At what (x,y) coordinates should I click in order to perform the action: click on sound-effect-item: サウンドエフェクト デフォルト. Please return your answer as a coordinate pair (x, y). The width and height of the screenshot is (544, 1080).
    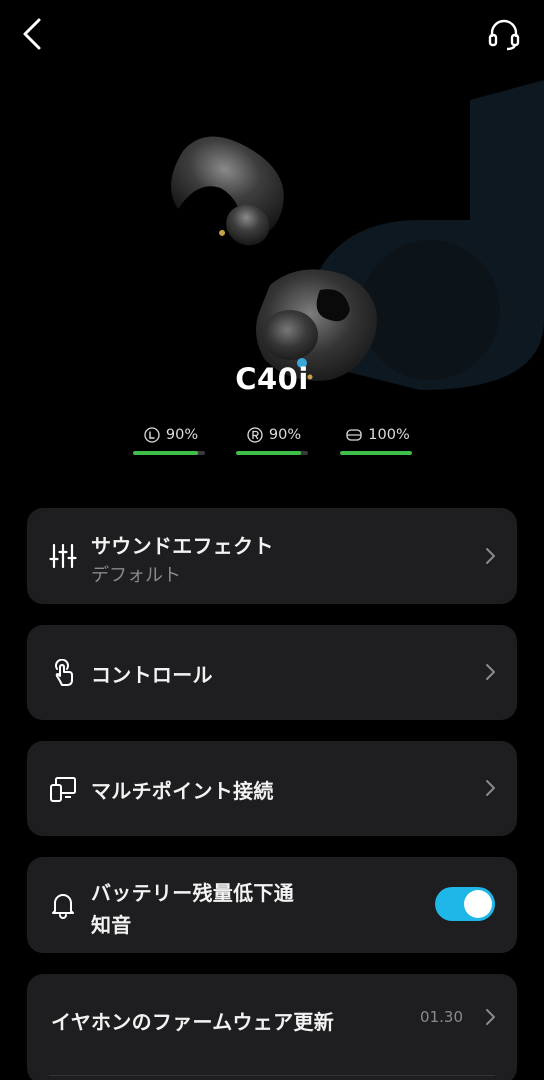
    Looking at the image, I should click on (272, 556).